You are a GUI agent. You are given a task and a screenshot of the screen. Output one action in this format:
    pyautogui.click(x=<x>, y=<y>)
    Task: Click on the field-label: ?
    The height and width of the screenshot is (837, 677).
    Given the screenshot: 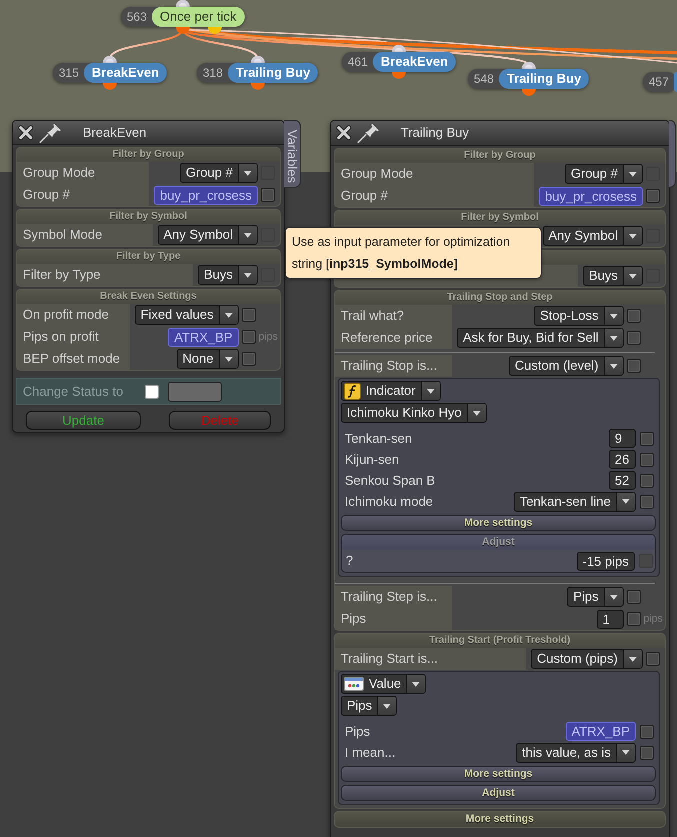 What is the action you would take?
    pyautogui.click(x=350, y=561)
    